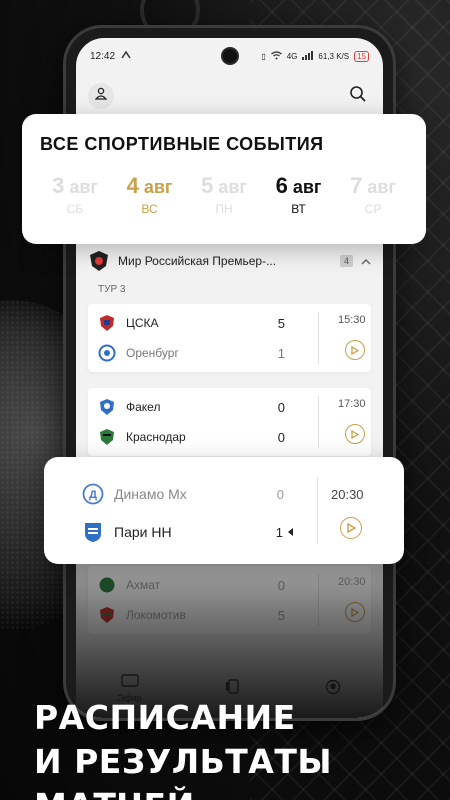  What do you see at coordinates (352, 404) in the screenshot?
I see `match-time: 17:30` at bounding box center [352, 404].